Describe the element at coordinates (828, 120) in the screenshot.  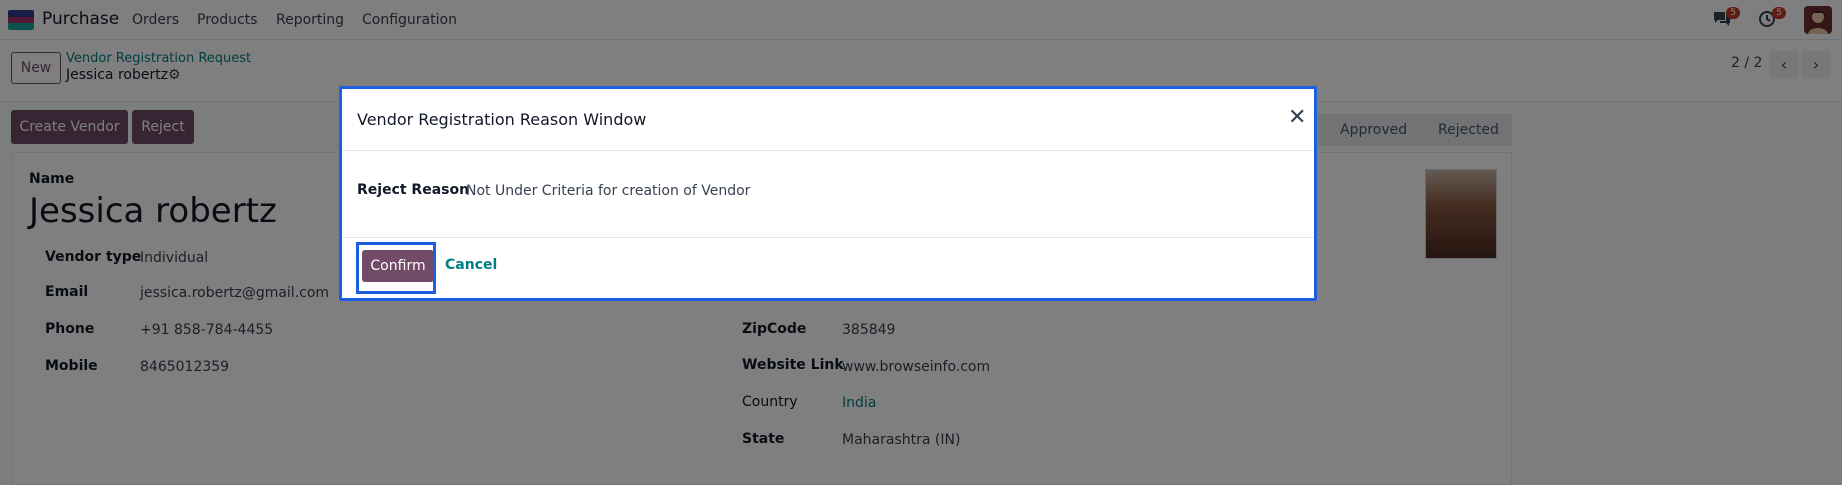
I see `dialog-header: Vendor Registration Reason Window ✕` at that location.